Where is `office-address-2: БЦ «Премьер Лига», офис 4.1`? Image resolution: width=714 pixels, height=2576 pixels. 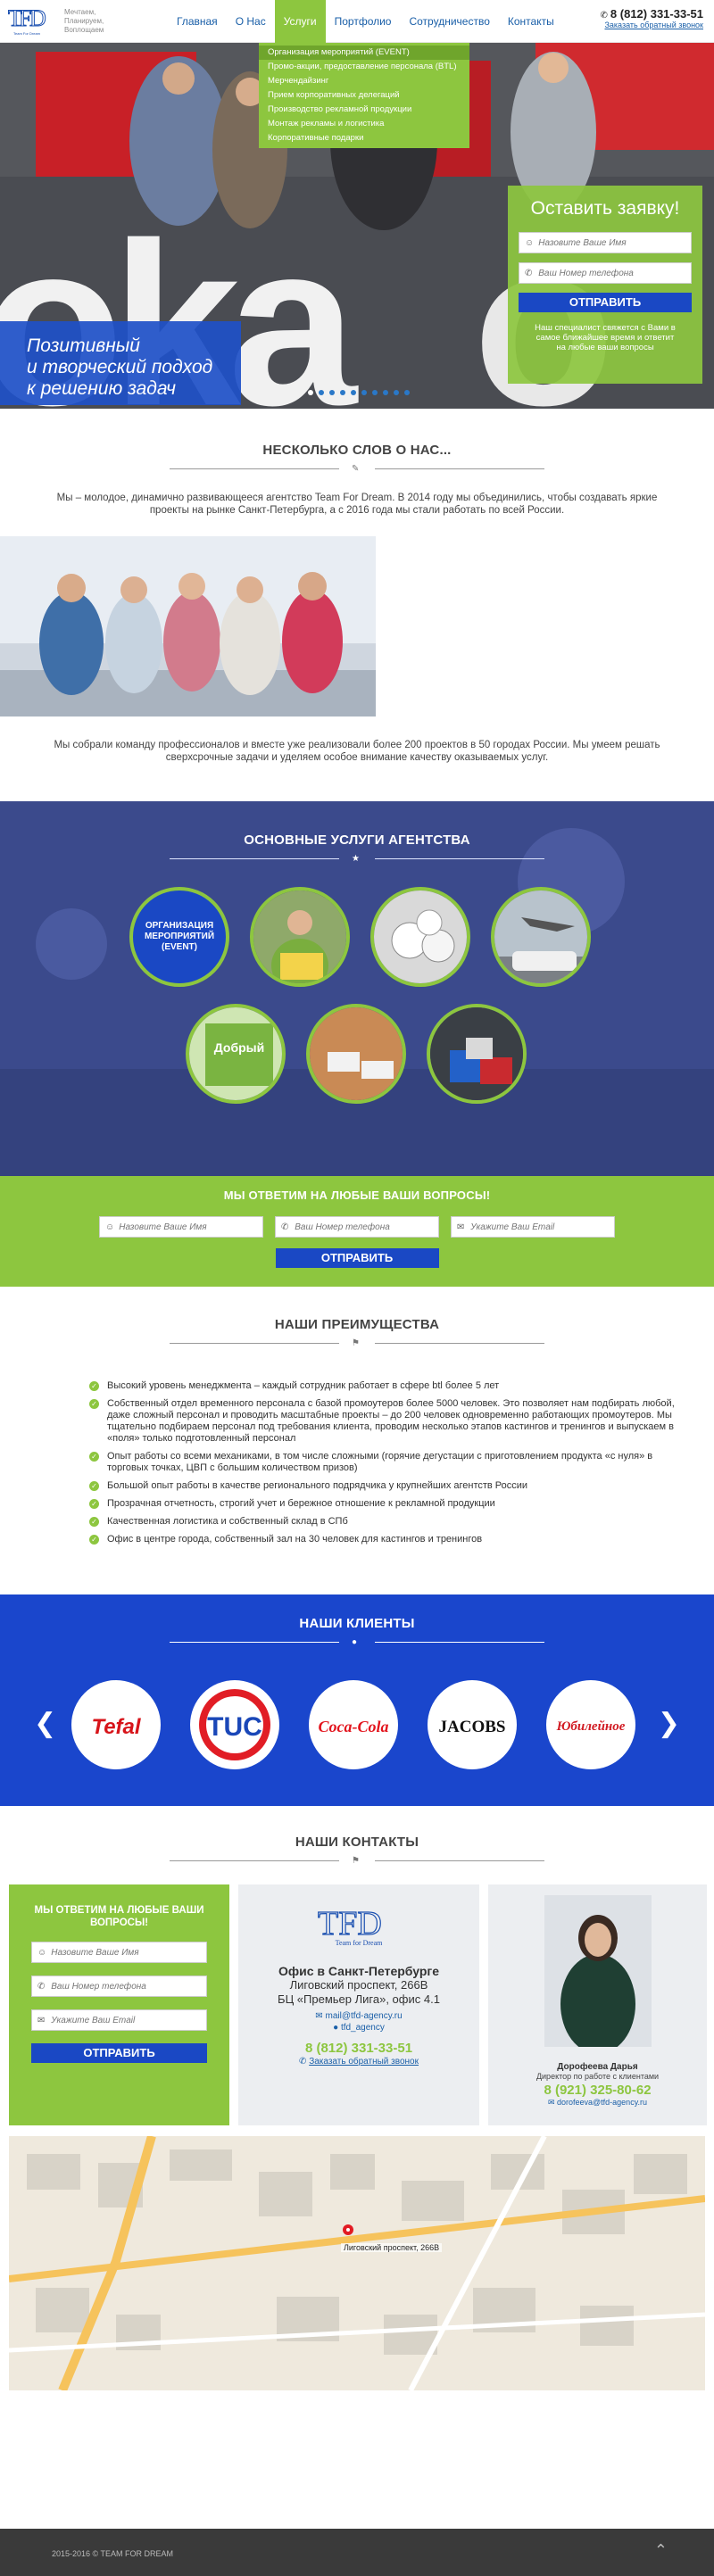 office-address-2: БЦ «Премьер Лига», офис 4.1 is located at coordinates (359, 1999).